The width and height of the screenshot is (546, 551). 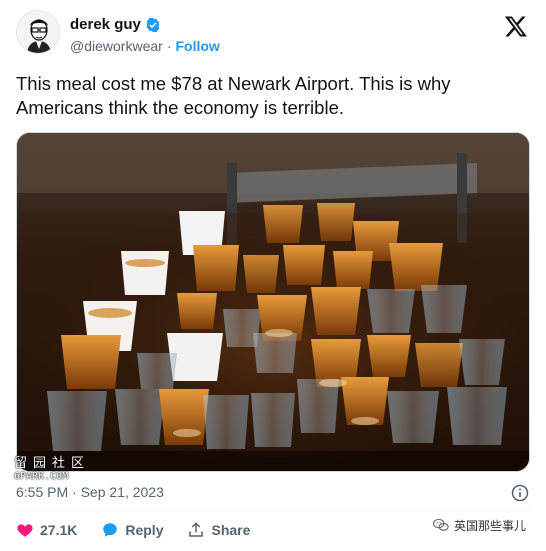 I want to click on reply-label: Reply, so click(x=144, y=530).